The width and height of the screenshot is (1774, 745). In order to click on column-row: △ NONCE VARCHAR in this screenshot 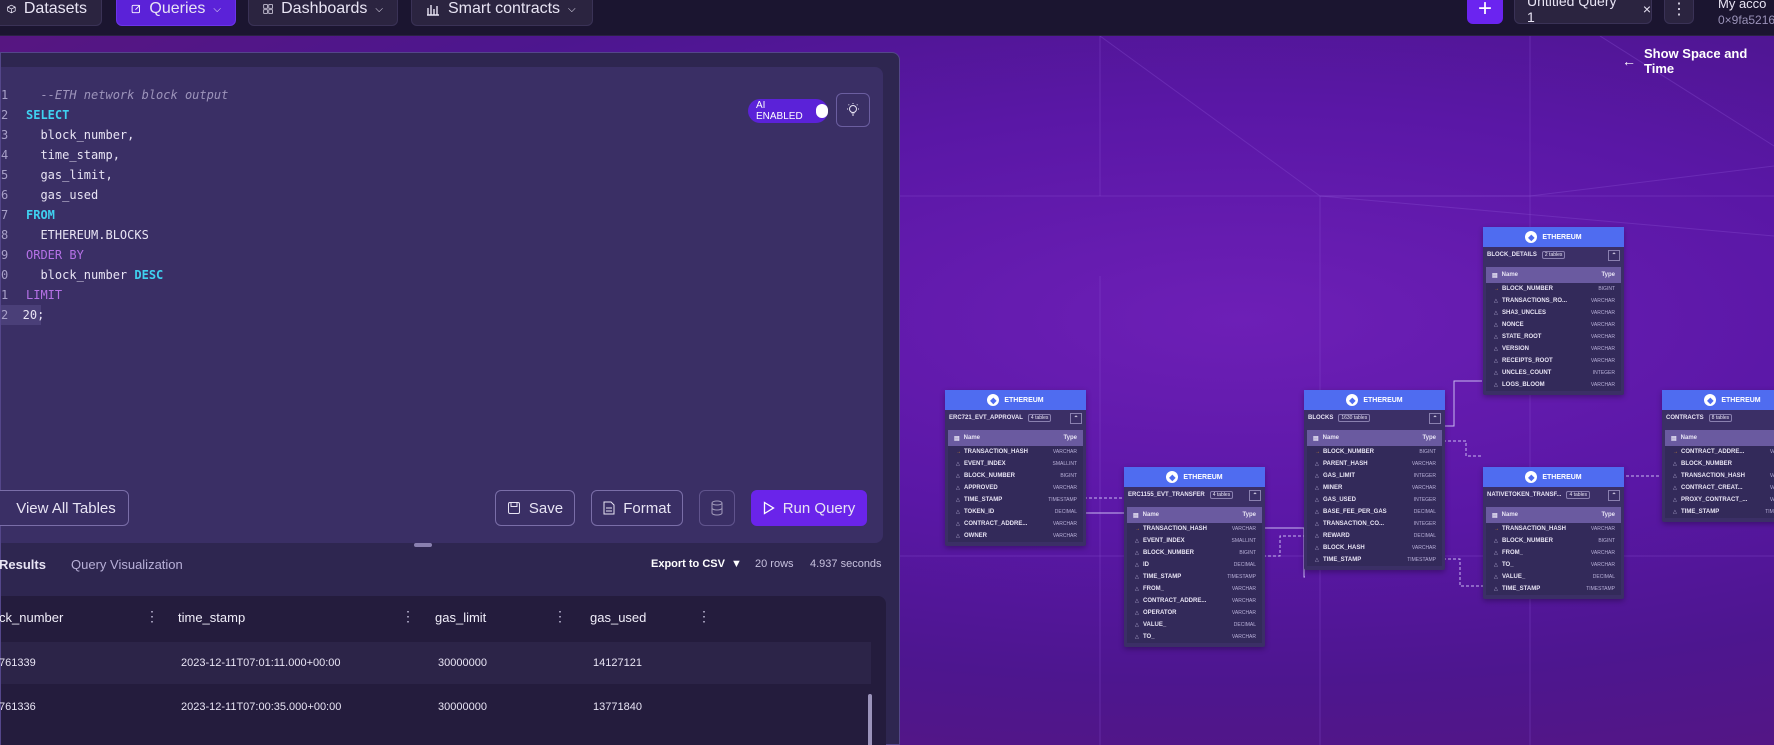, I will do `click(1553, 325)`.